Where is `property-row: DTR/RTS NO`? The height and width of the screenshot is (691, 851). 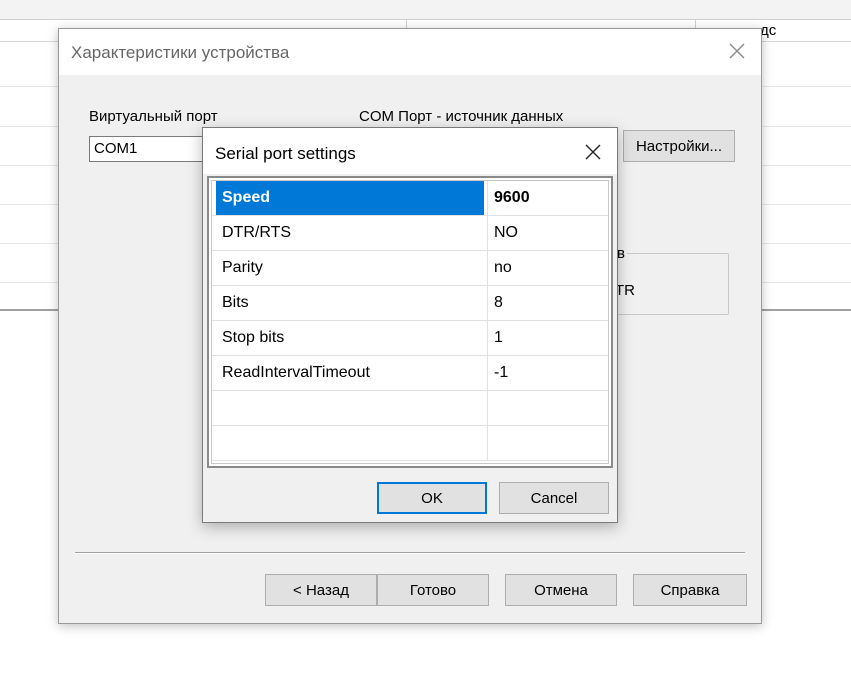 property-row: DTR/RTS NO is located at coordinates (410, 233).